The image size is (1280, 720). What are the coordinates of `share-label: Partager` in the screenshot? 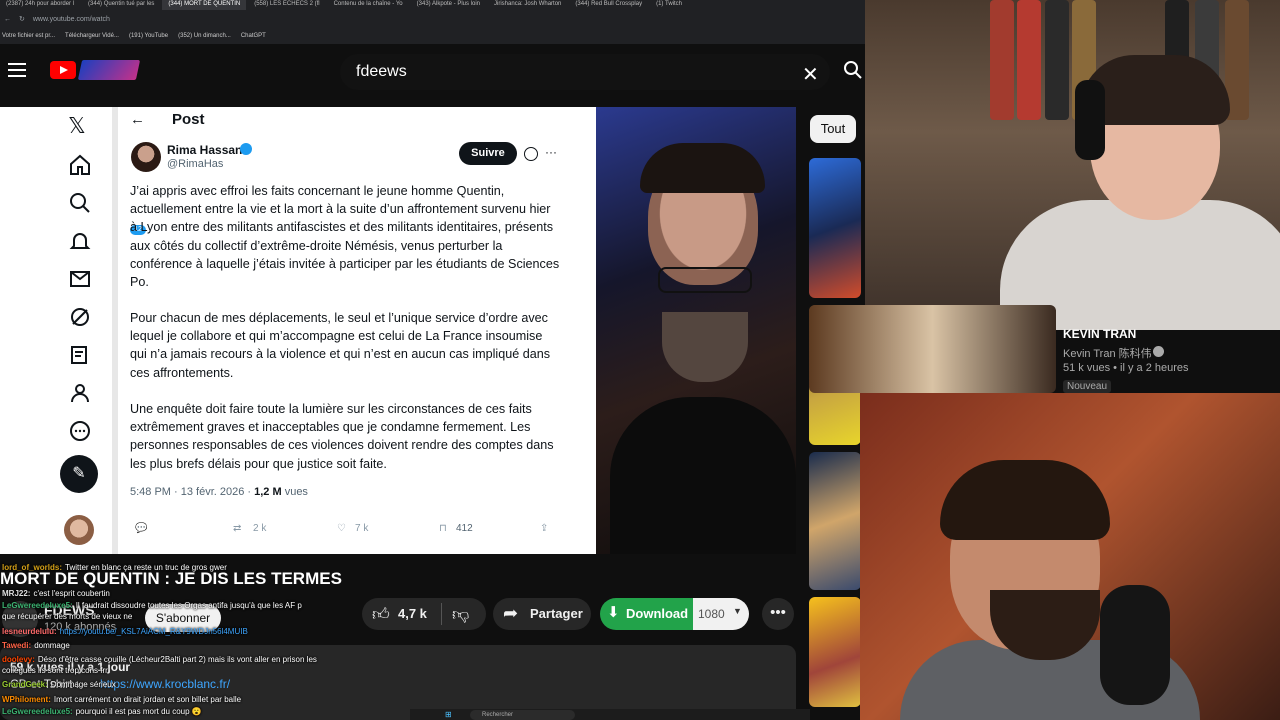 It's located at (556, 613).